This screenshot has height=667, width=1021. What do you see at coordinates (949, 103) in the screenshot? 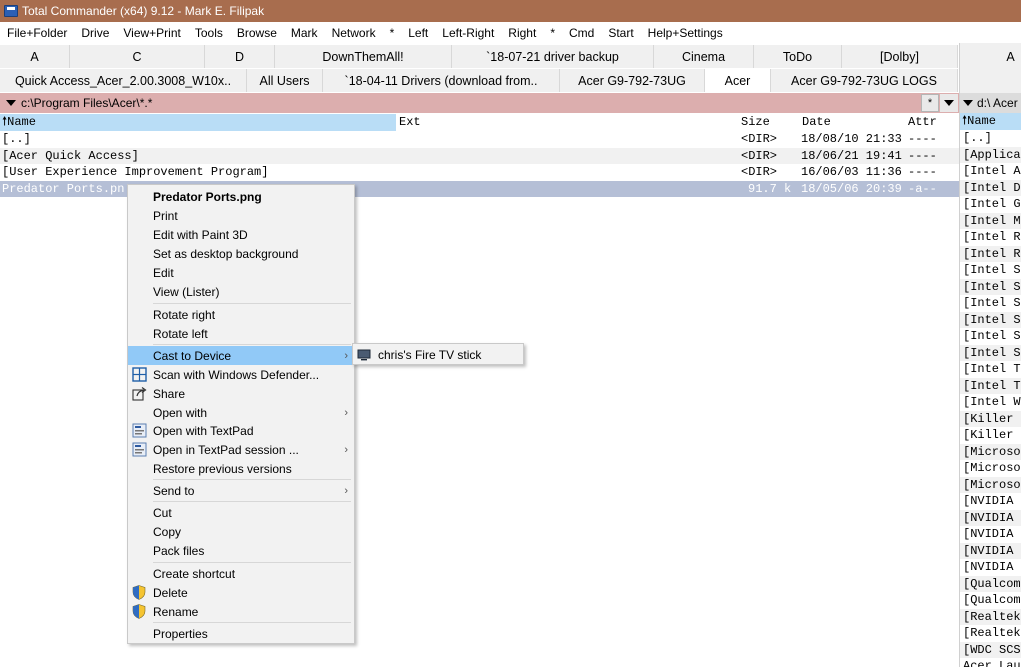
I see `hotlist-button` at bounding box center [949, 103].